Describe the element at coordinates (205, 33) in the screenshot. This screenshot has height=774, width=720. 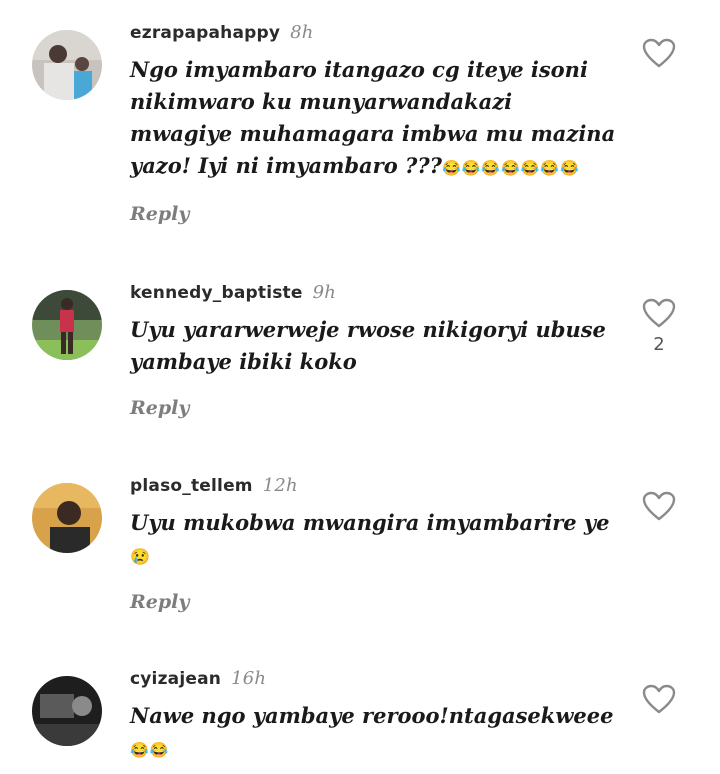
I see `username: ezrapapahappy` at that location.